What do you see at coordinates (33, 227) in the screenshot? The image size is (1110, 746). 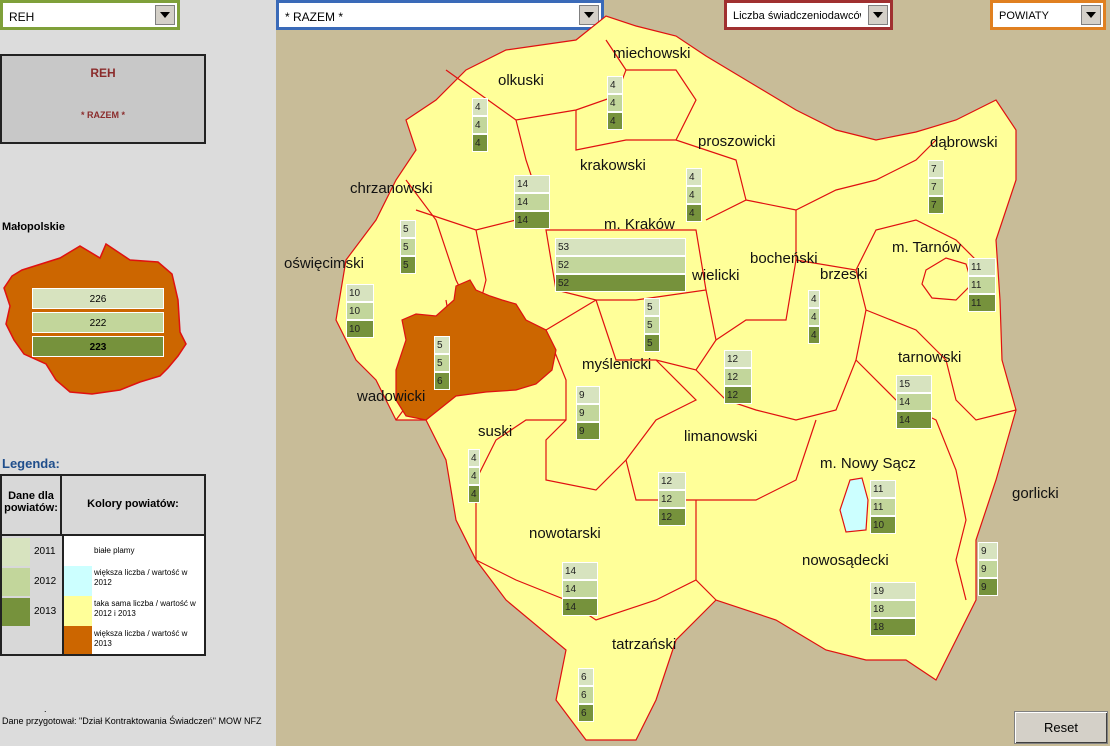 I see `region-name: Małopolskie` at bounding box center [33, 227].